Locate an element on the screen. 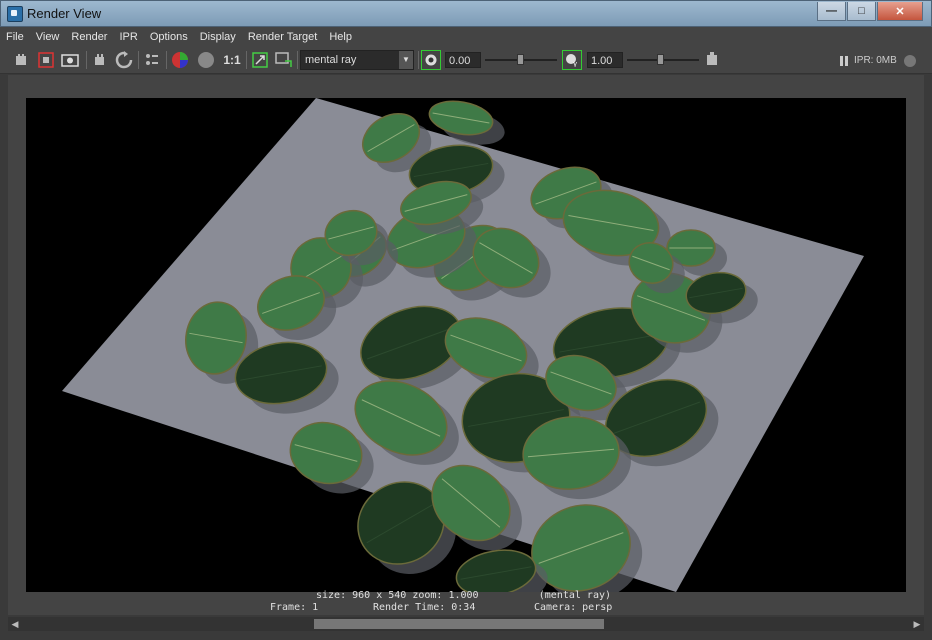 The width and height of the screenshot is (932, 640). menu-display: Display is located at coordinates (218, 37).